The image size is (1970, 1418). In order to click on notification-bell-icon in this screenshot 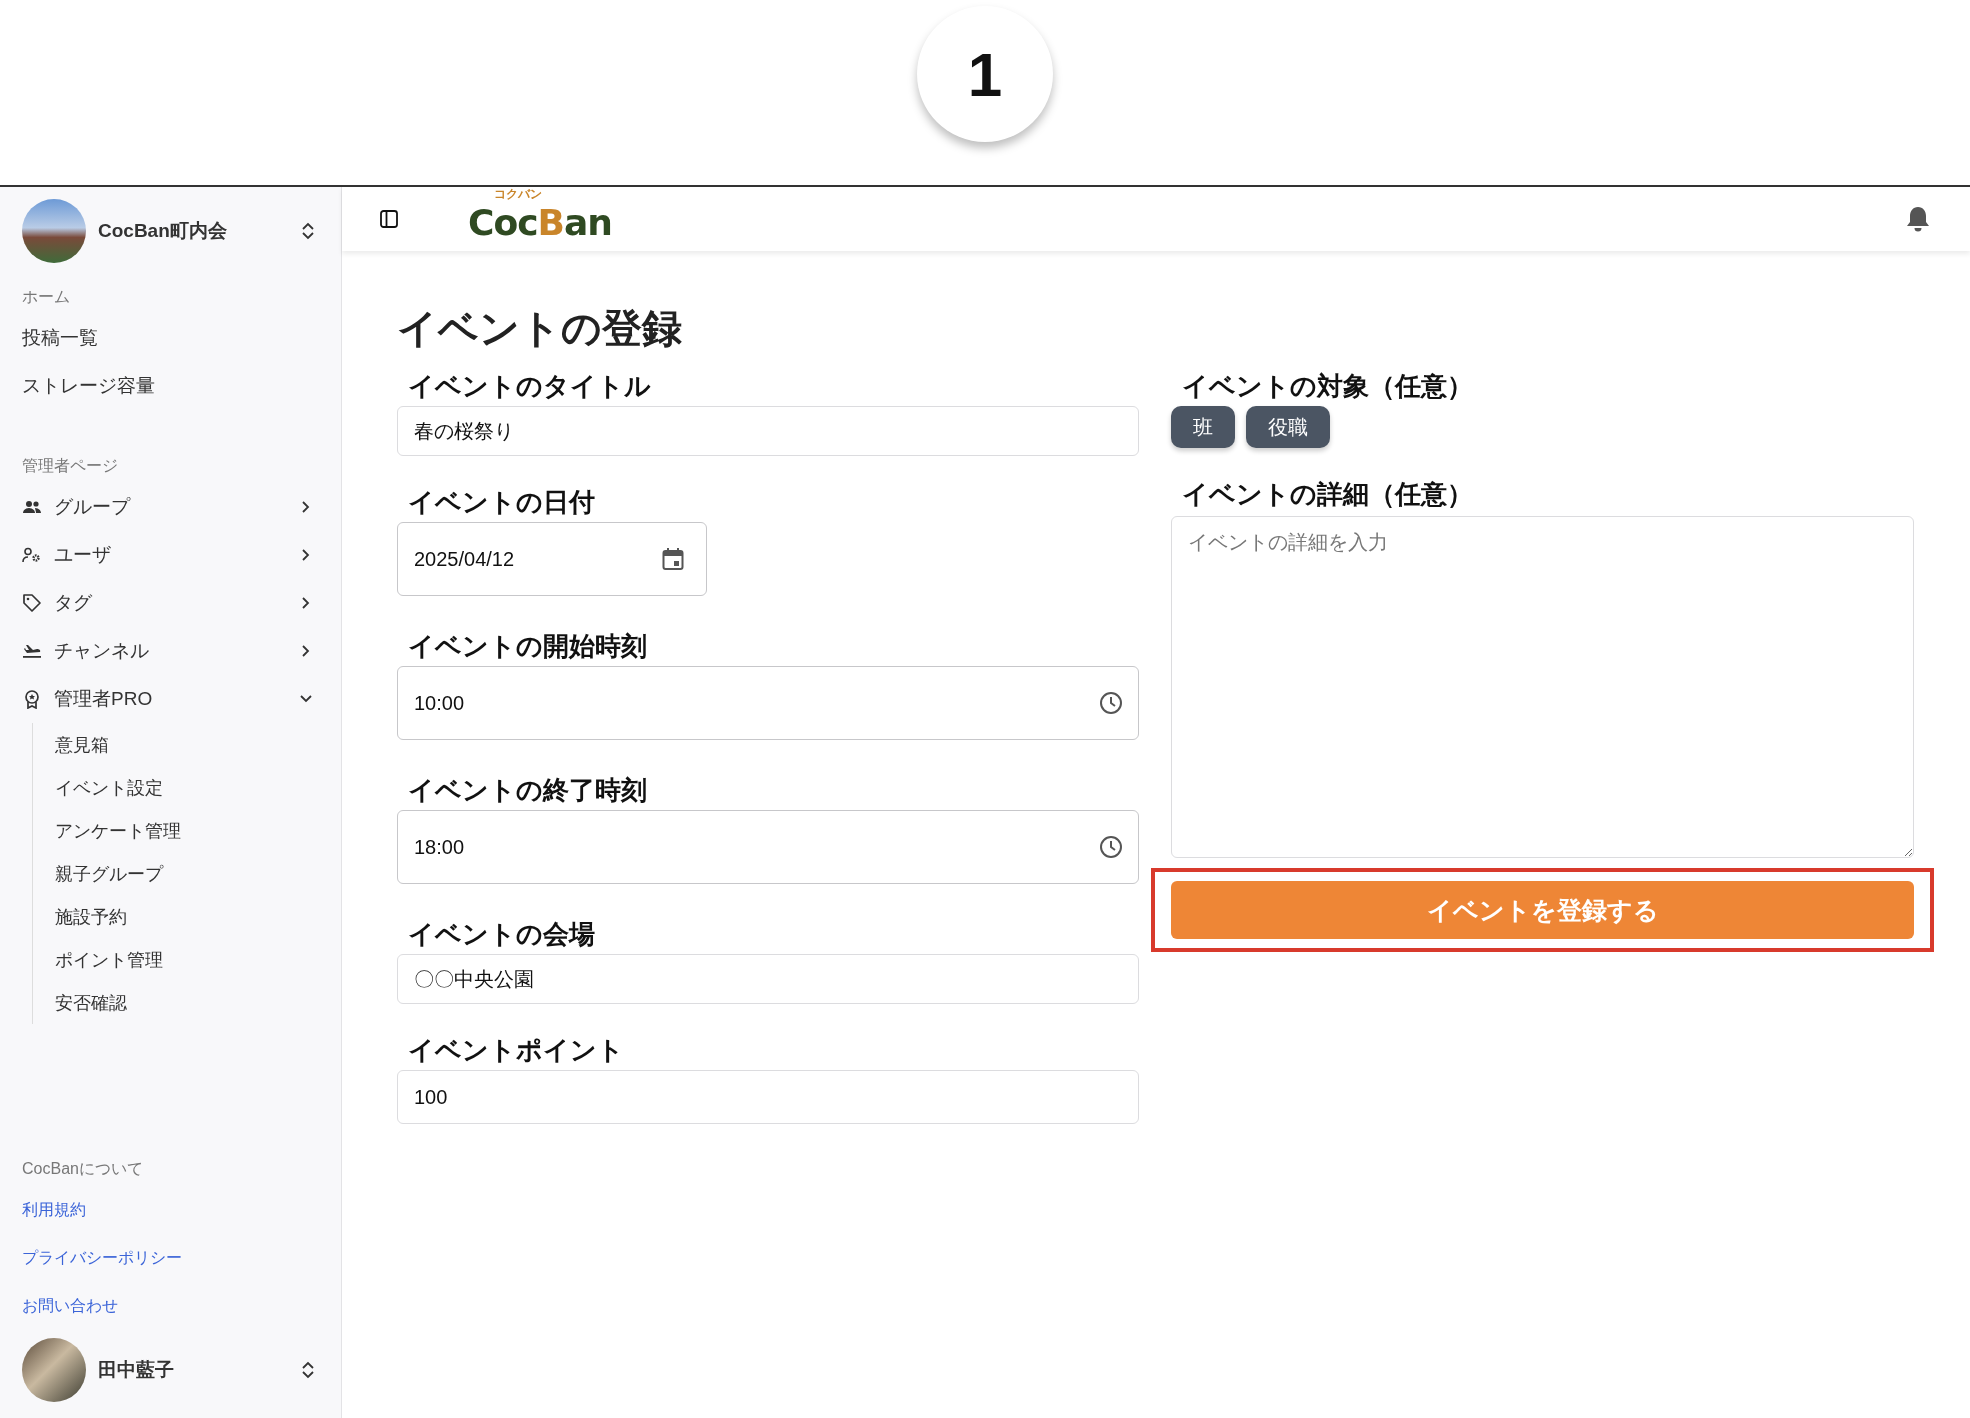, I will do `click(1918, 219)`.